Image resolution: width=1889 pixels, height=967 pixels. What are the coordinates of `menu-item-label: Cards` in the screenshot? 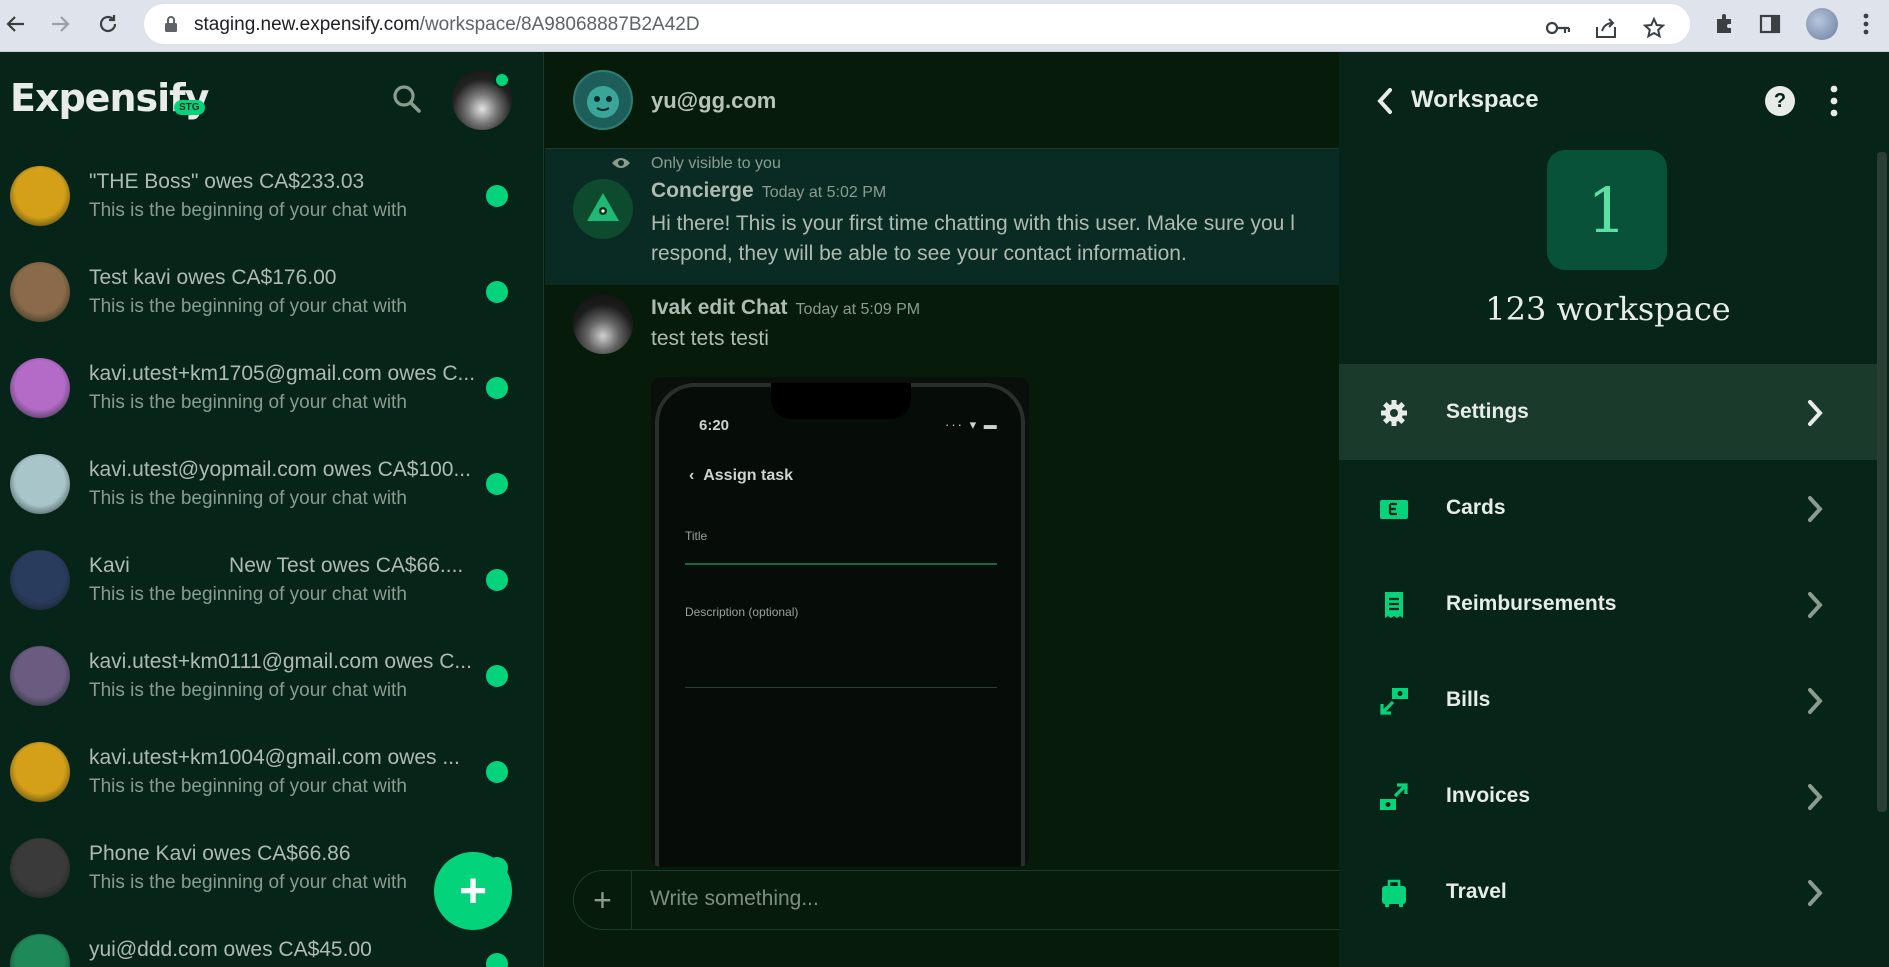 It's located at (1476, 507).